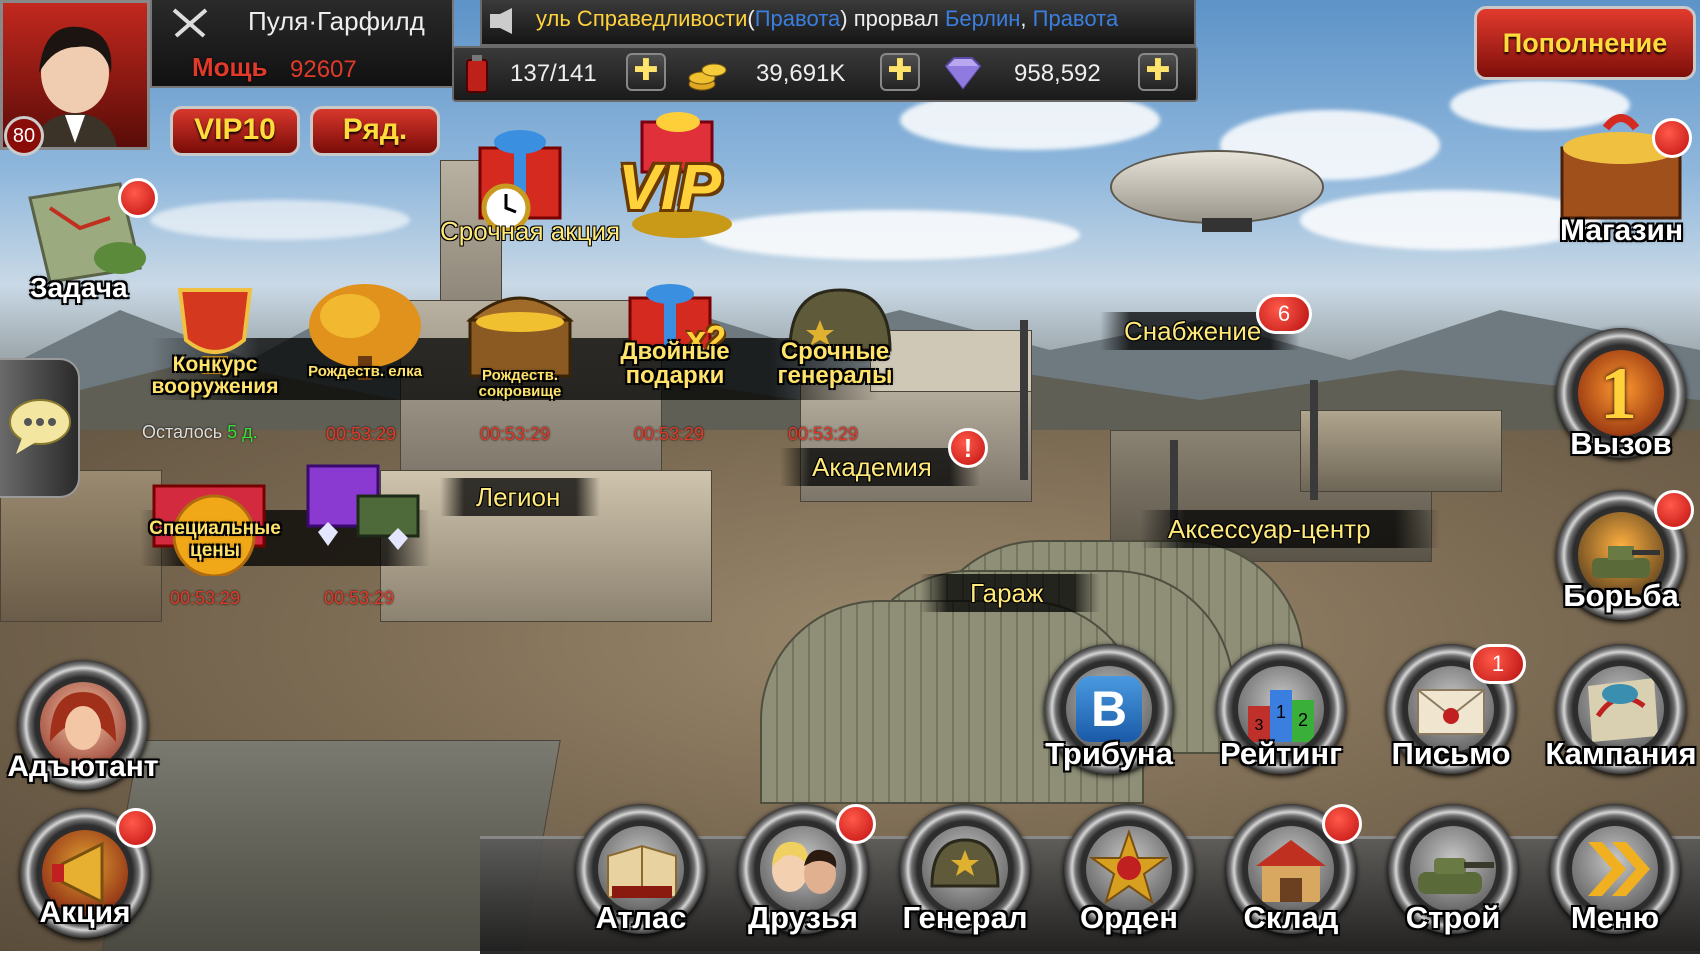 The height and width of the screenshot is (954, 1700). I want to click on garage-plate: Гараж, so click(1010, 593).